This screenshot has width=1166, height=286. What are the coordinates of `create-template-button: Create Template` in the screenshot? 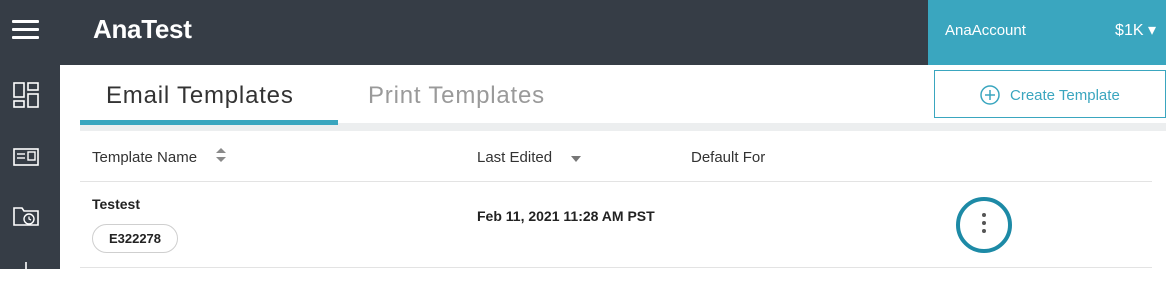 It's located at (1050, 94).